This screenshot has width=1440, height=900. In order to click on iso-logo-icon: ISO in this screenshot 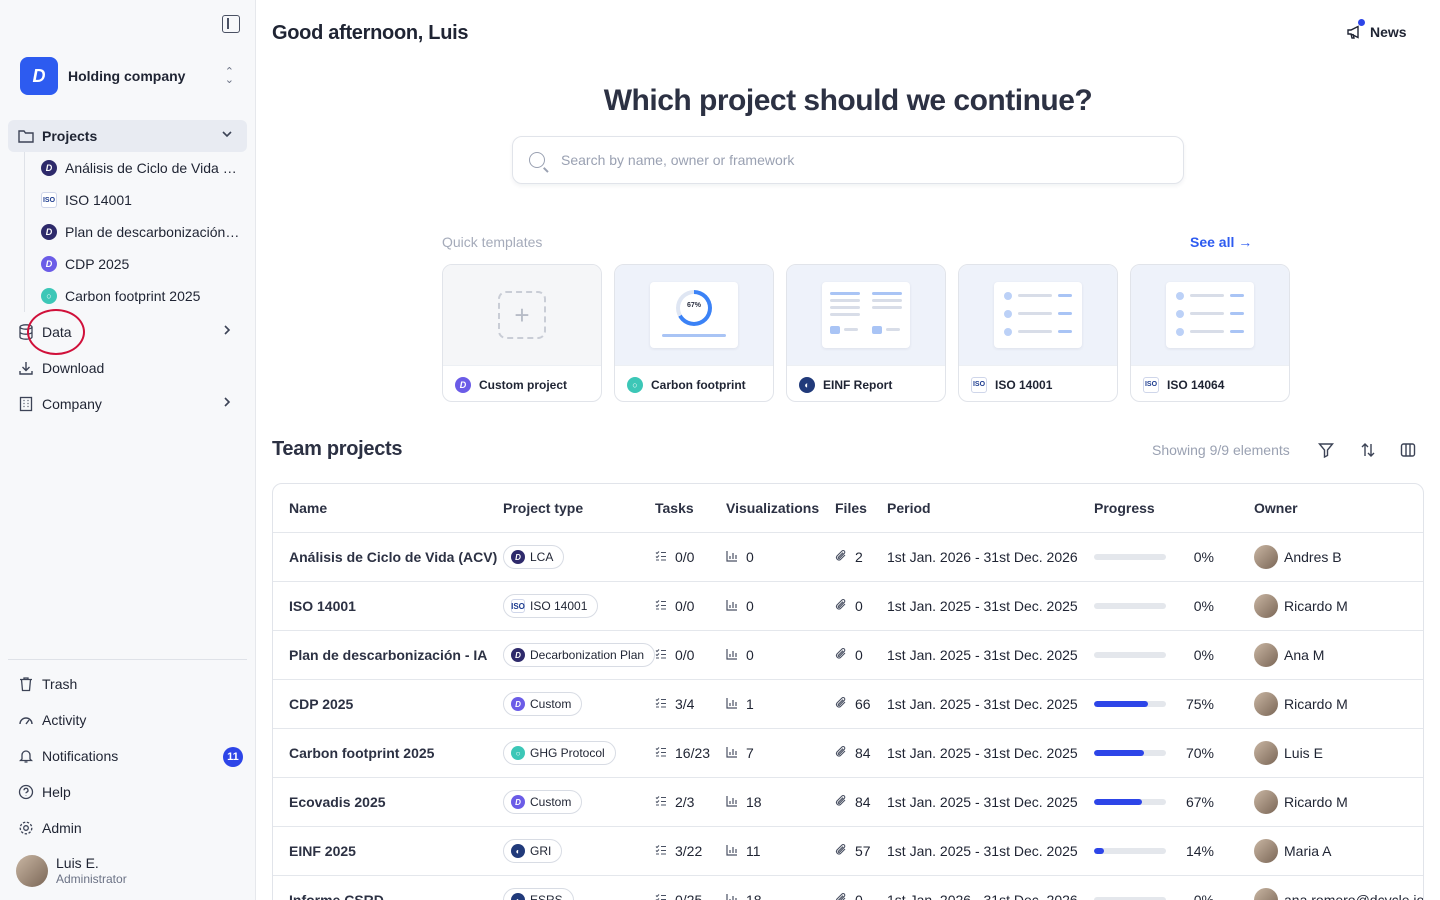, I will do `click(49, 200)`.